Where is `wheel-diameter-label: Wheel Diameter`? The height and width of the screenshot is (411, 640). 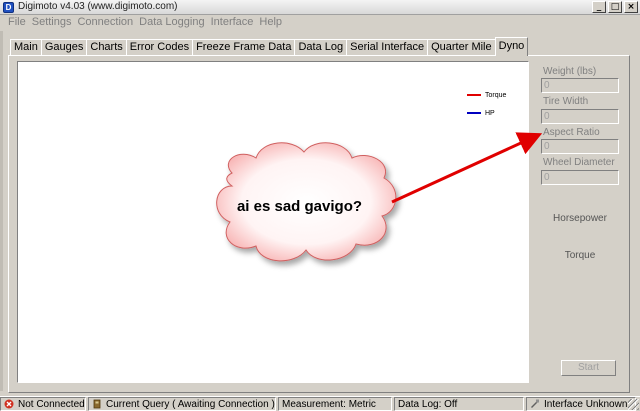 wheel-diameter-label: Wheel Diameter is located at coordinates (579, 162).